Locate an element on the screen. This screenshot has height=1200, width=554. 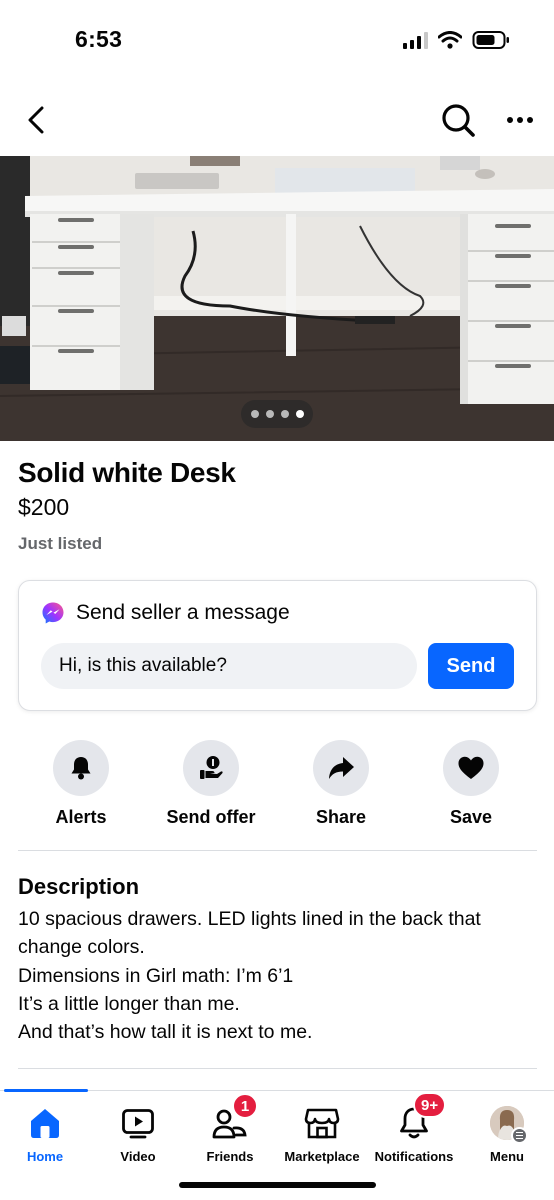
status-icons is located at coordinates (456, 40).